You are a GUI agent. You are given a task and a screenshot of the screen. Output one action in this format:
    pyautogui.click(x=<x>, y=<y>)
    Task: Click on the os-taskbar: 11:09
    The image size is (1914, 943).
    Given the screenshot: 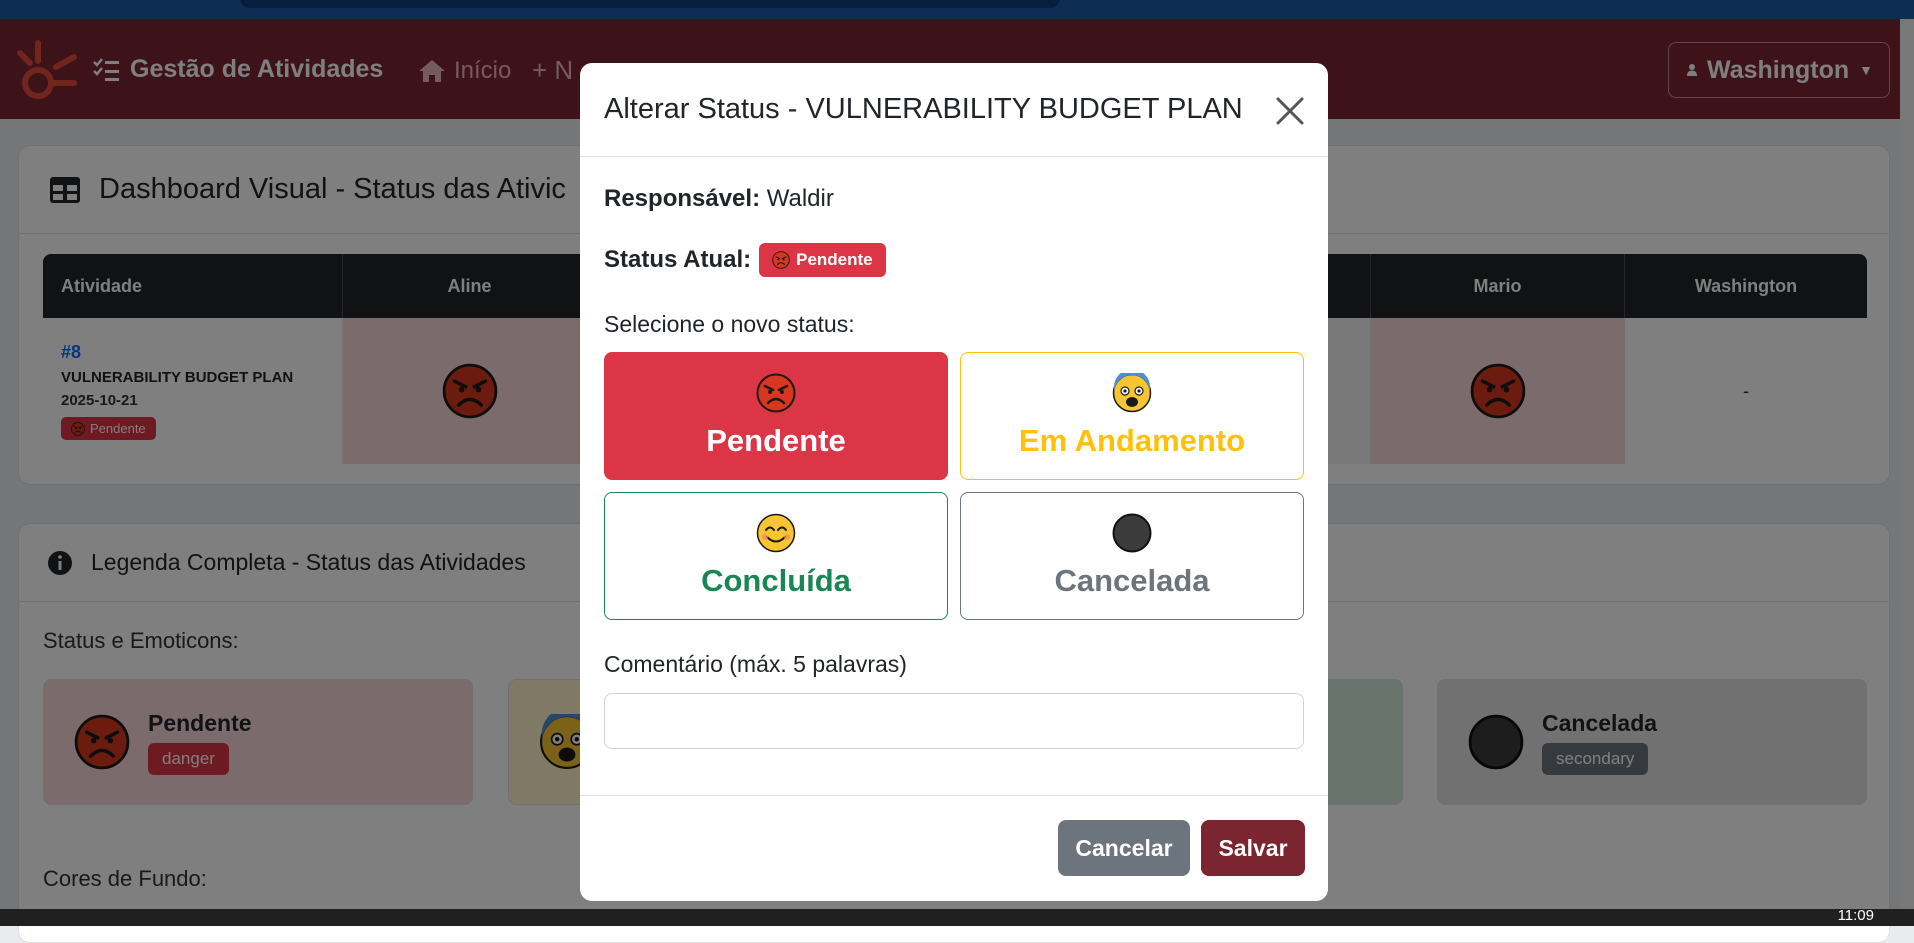 What is the action you would take?
    pyautogui.click(x=957, y=916)
    